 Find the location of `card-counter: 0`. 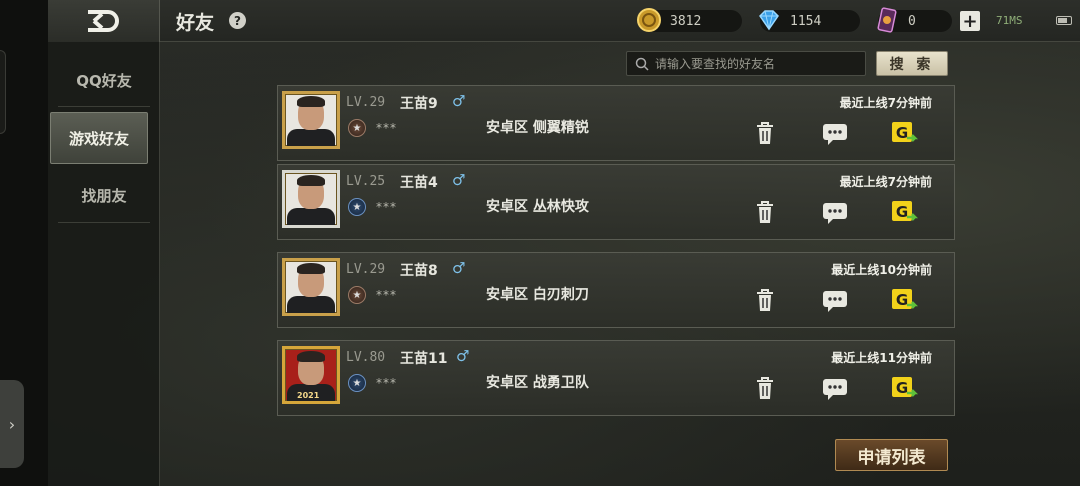

card-counter: 0 is located at coordinates (914, 20).